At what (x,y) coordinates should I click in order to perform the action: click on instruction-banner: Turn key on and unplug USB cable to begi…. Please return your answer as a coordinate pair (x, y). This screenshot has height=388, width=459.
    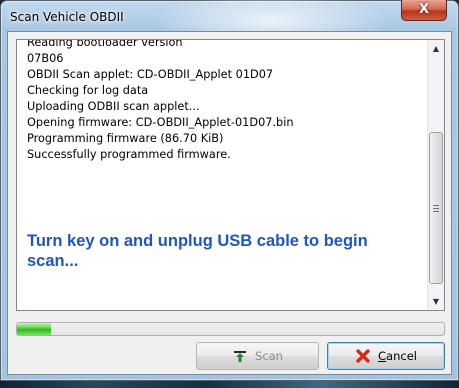
    Looking at the image, I should click on (197, 251).